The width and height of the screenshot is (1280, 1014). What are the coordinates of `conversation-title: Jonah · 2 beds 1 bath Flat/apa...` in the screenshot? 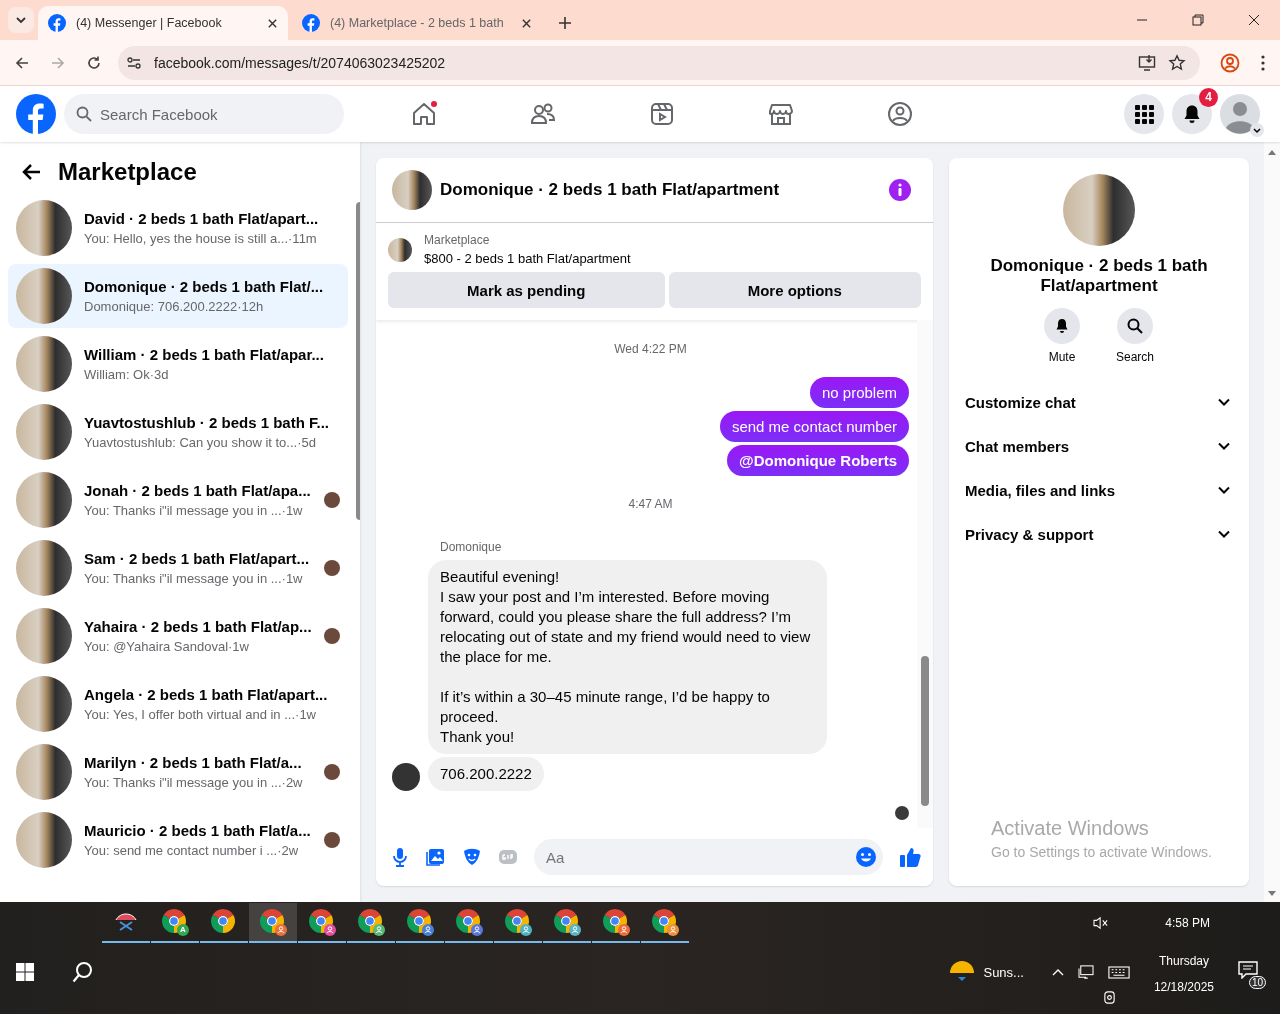 It's located at (198, 490).